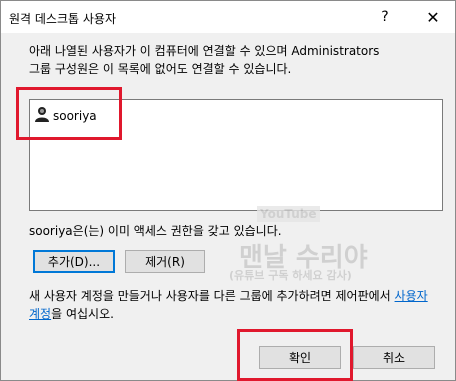  Describe the element at coordinates (394, 357) in the screenshot. I see `cancel-button: 취소` at that location.